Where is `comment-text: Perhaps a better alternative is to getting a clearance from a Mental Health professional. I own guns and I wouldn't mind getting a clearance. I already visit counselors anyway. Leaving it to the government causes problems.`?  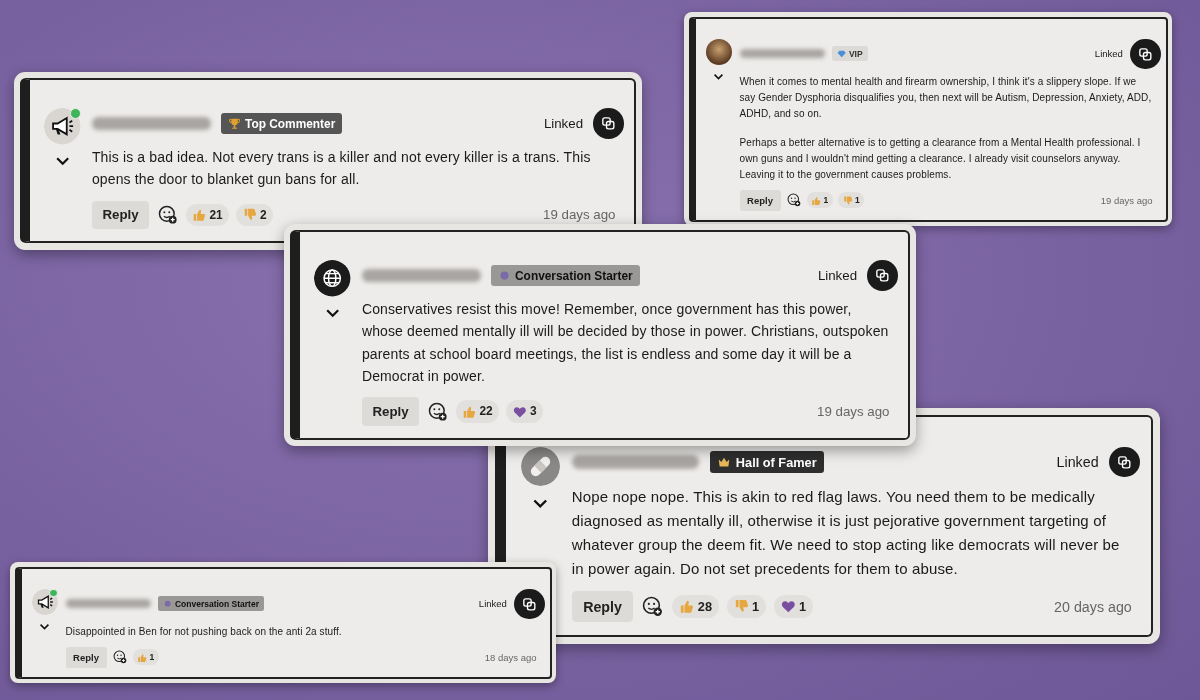
comment-text: Perhaps a better alternative is to getting a clearance from a Mental Health professional. I own guns and I wouldn't mind getting a clearance. I already visit counselors anyway. Leaving it to the government causes problems. is located at coordinates (940, 159).